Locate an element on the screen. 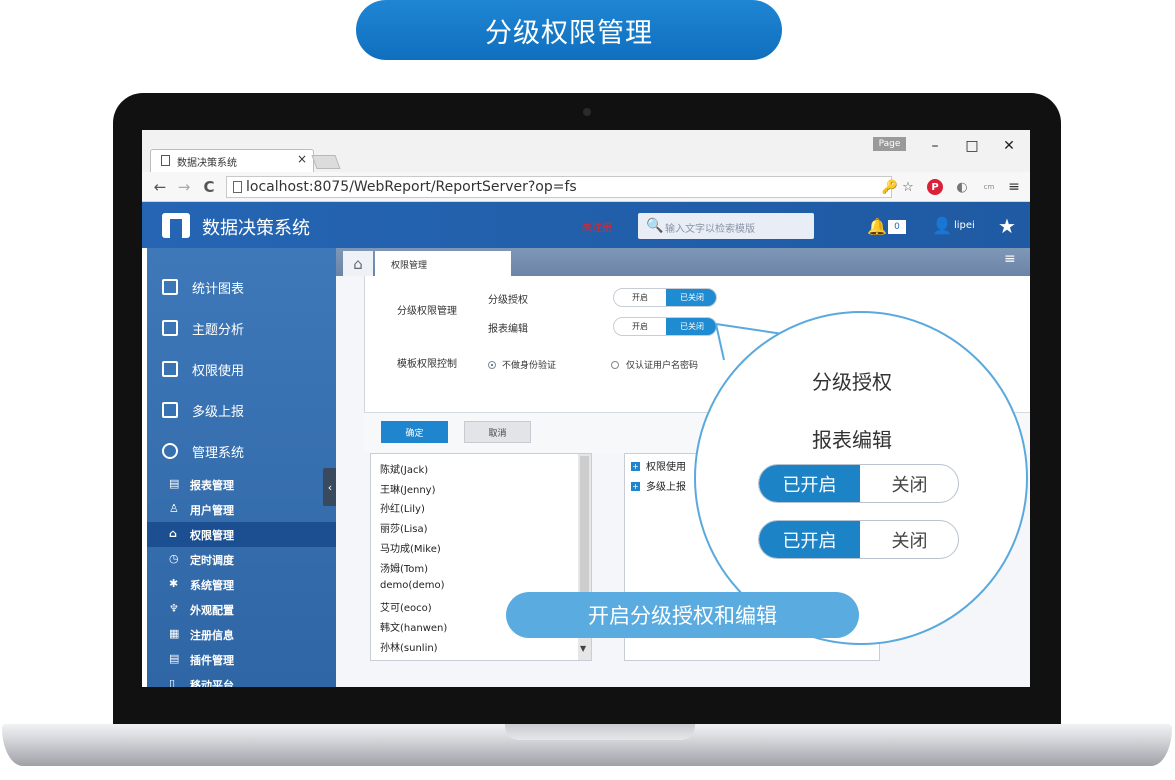 Image resolution: width=1175 pixels, height=780 pixels. magnified-grade-auth-toggle: 已开启 关闭 is located at coordinates (858, 483).